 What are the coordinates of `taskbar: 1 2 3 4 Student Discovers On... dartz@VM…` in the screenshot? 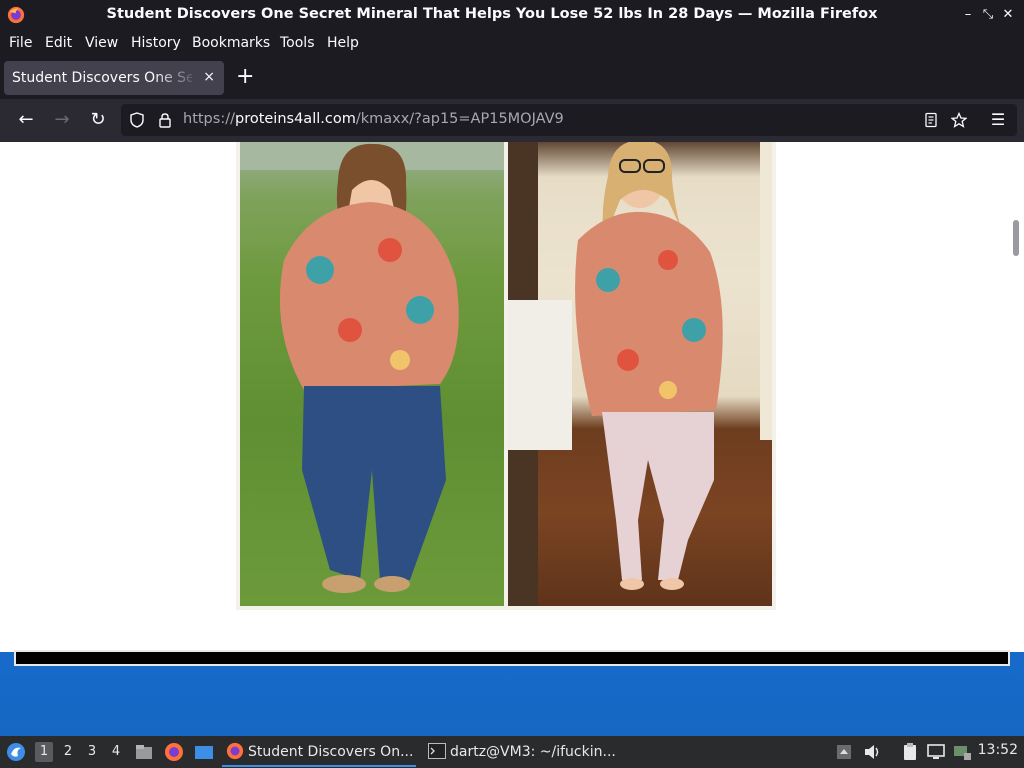 It's located at (512, 752).